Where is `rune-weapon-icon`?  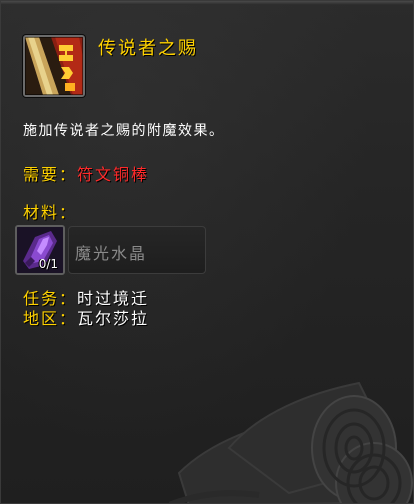
rune-weapon-icon is located at coordinates (54, 66).